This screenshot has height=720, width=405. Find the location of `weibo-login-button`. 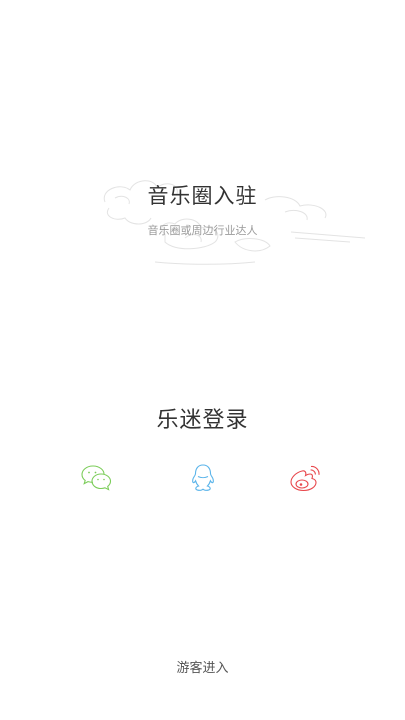

weibo-login-button is located at coordinates (306, 478).